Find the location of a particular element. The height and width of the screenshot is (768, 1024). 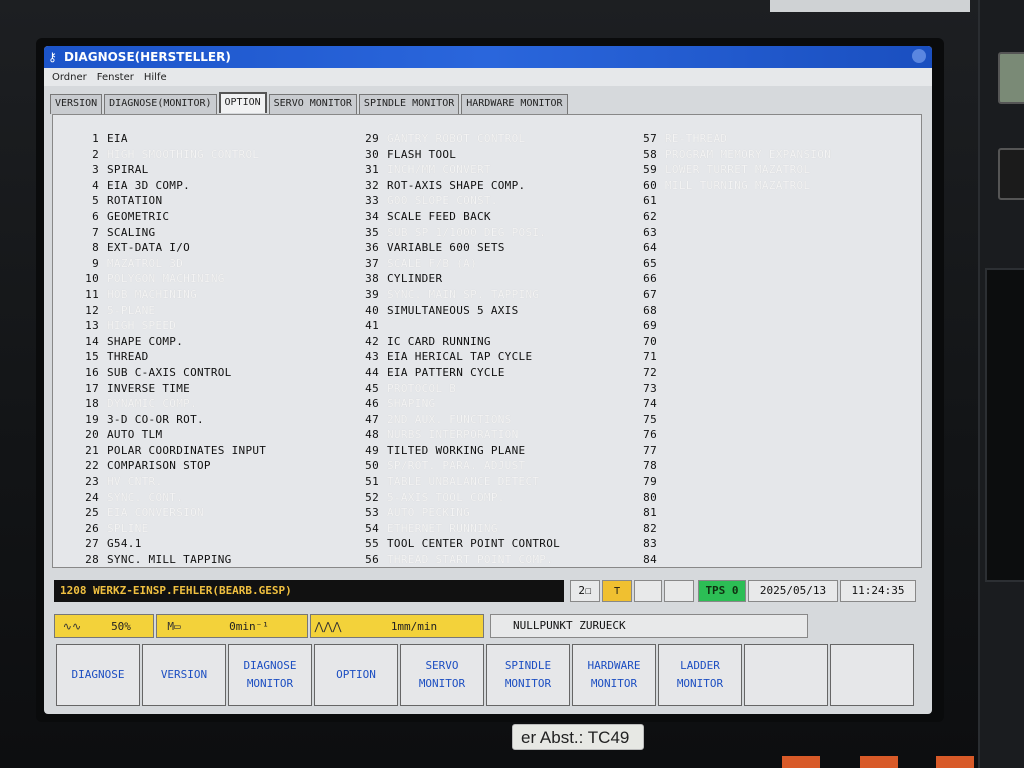

option-number: 22 is located at coordinates (92, 466).